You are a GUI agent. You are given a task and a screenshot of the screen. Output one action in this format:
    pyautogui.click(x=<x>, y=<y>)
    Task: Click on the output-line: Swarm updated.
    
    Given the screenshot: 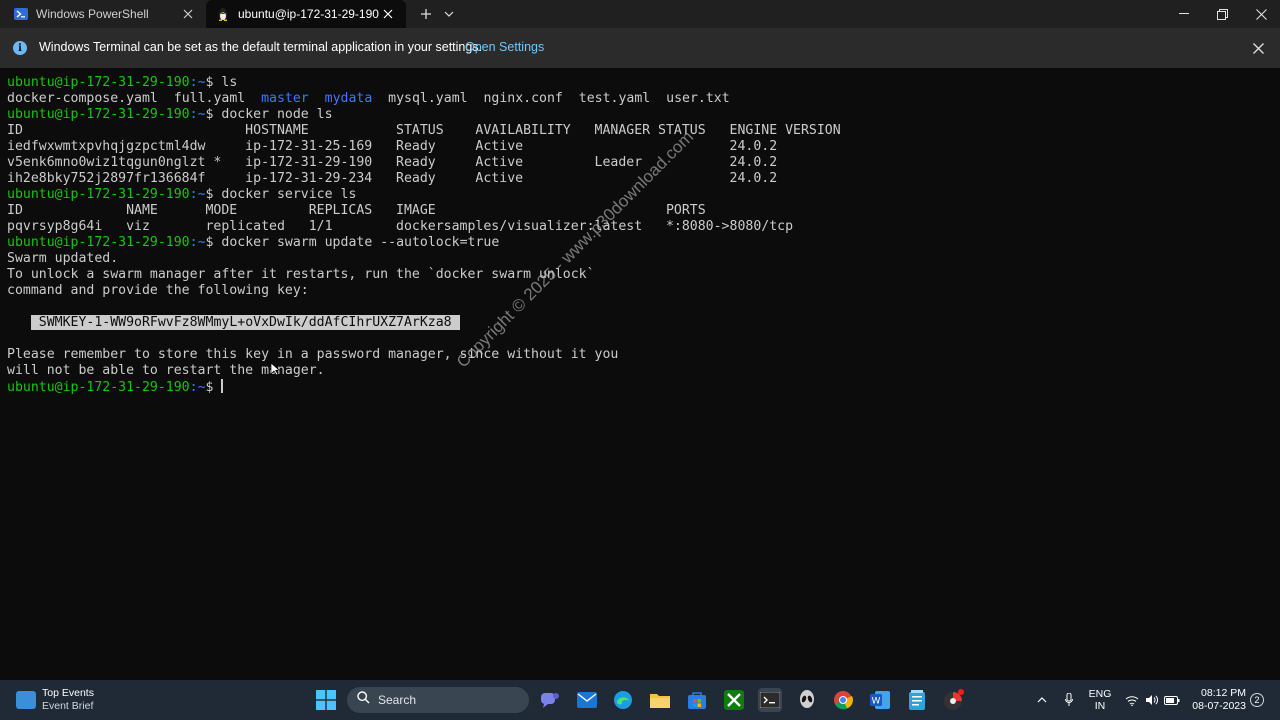 What is the action you would take?
    pyautogui.click(x=63, y=258)
    